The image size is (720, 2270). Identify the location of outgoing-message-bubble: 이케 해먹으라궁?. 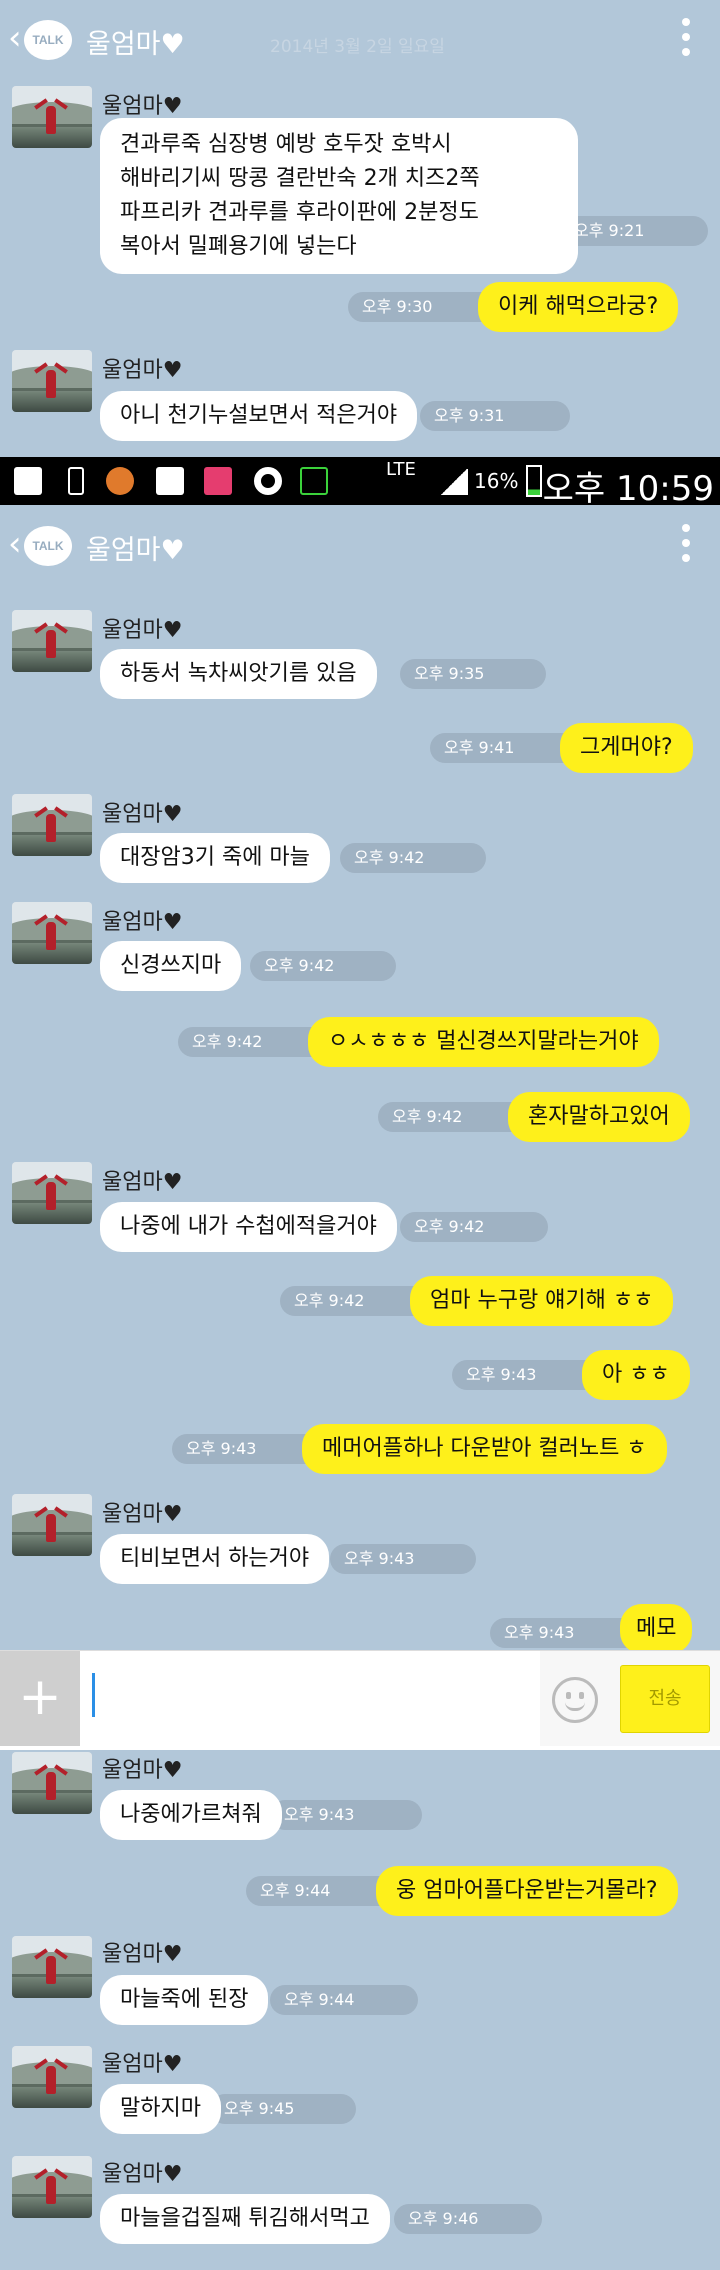
(578, 307).